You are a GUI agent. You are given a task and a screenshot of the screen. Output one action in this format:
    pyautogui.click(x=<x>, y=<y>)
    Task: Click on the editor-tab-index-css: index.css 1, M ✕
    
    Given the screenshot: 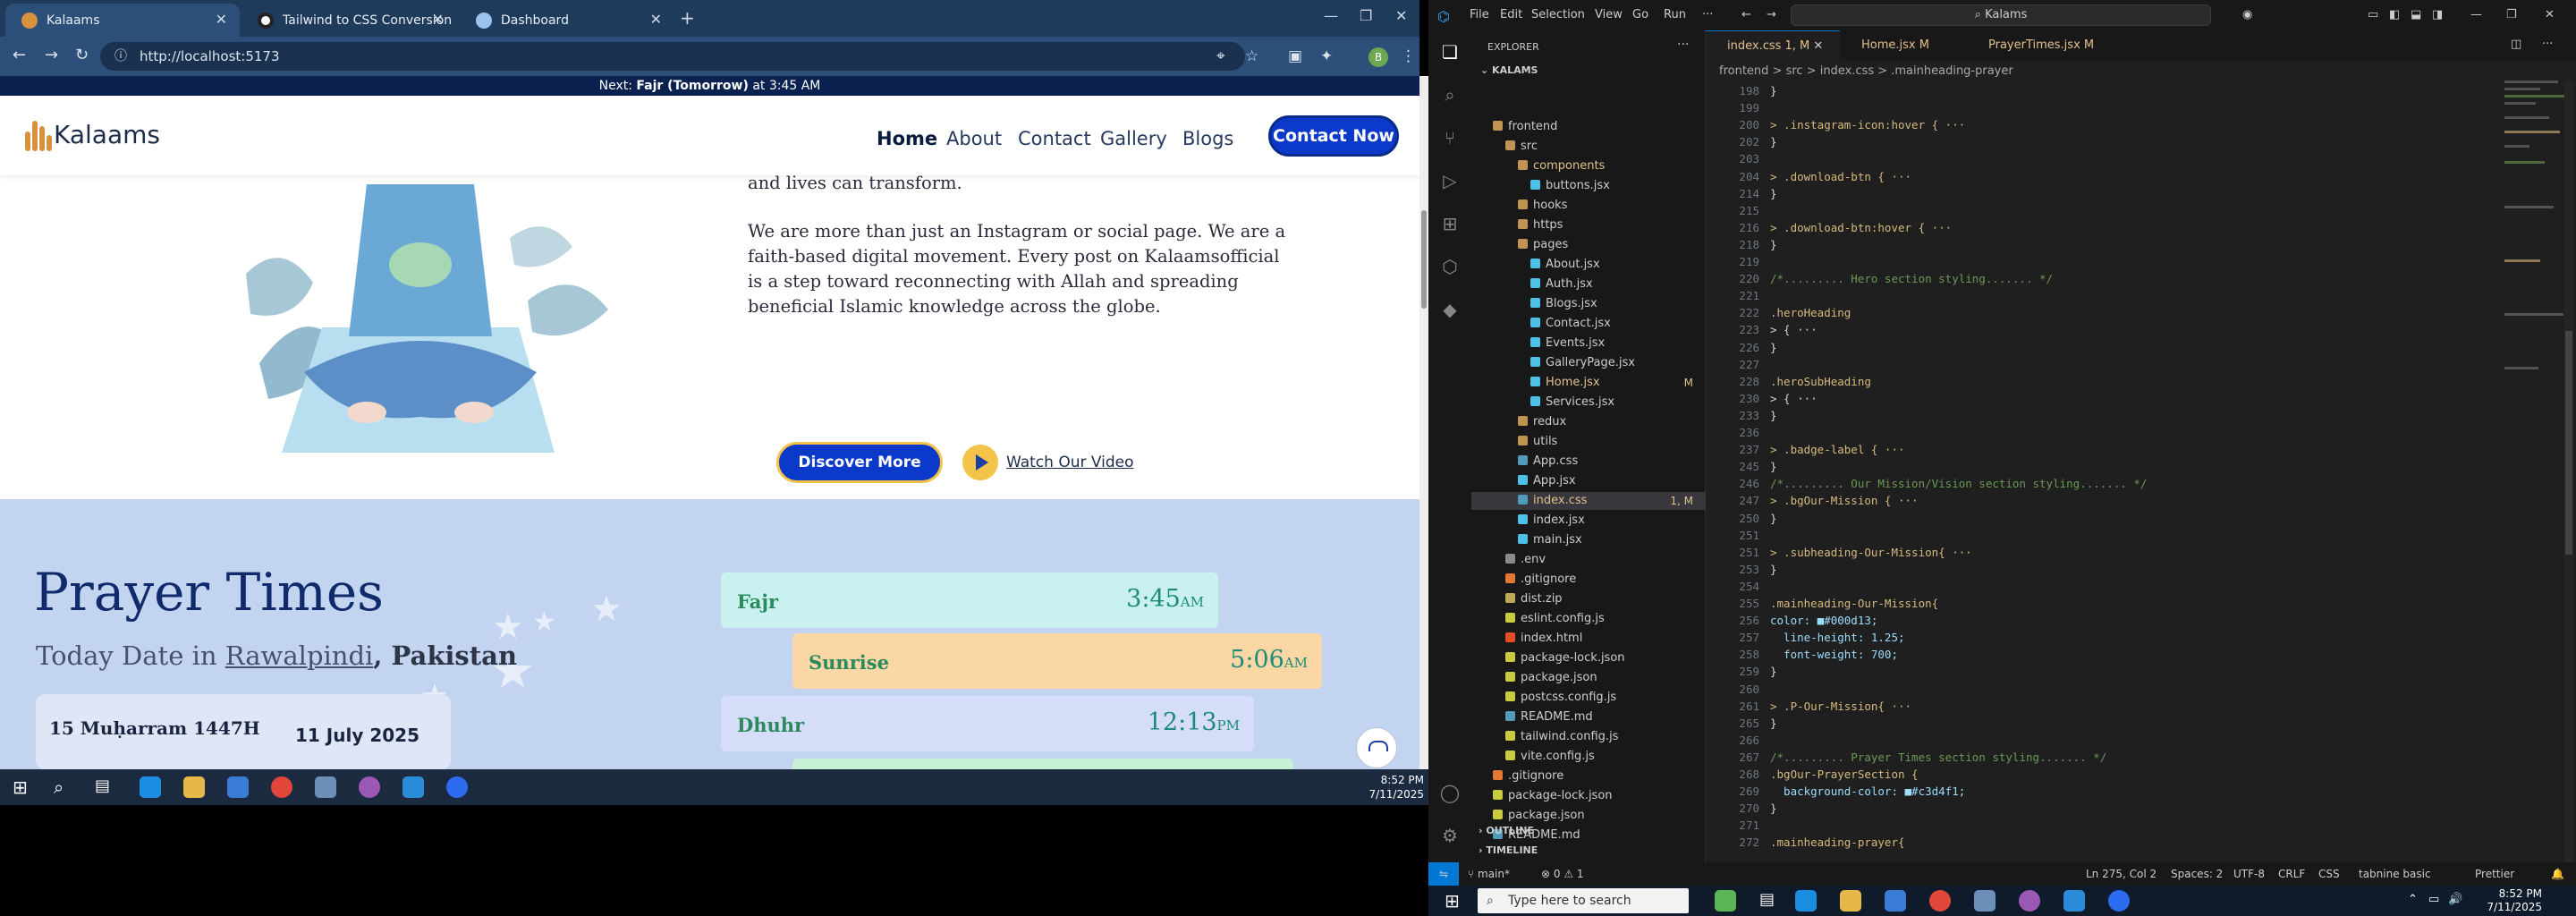 What is the action you would take?
    pyautogui.click(x=1773, y=45)
    